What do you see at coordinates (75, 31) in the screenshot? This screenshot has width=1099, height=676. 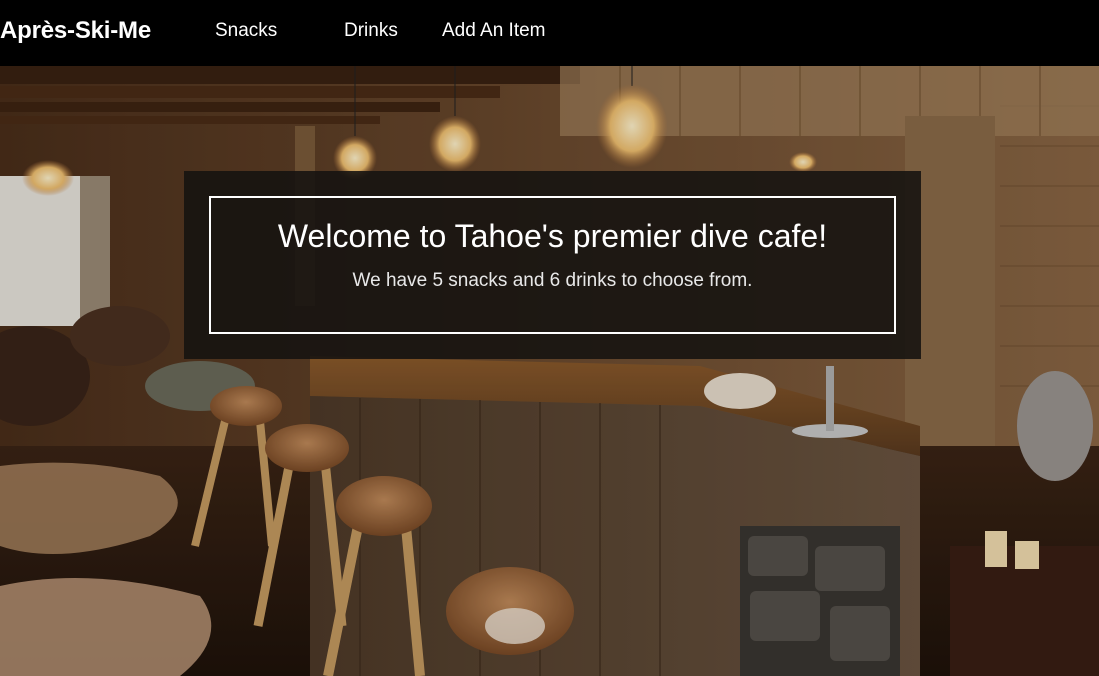 I see `brand-link: Après-Ski-Me` at bounding box center [75, 31].